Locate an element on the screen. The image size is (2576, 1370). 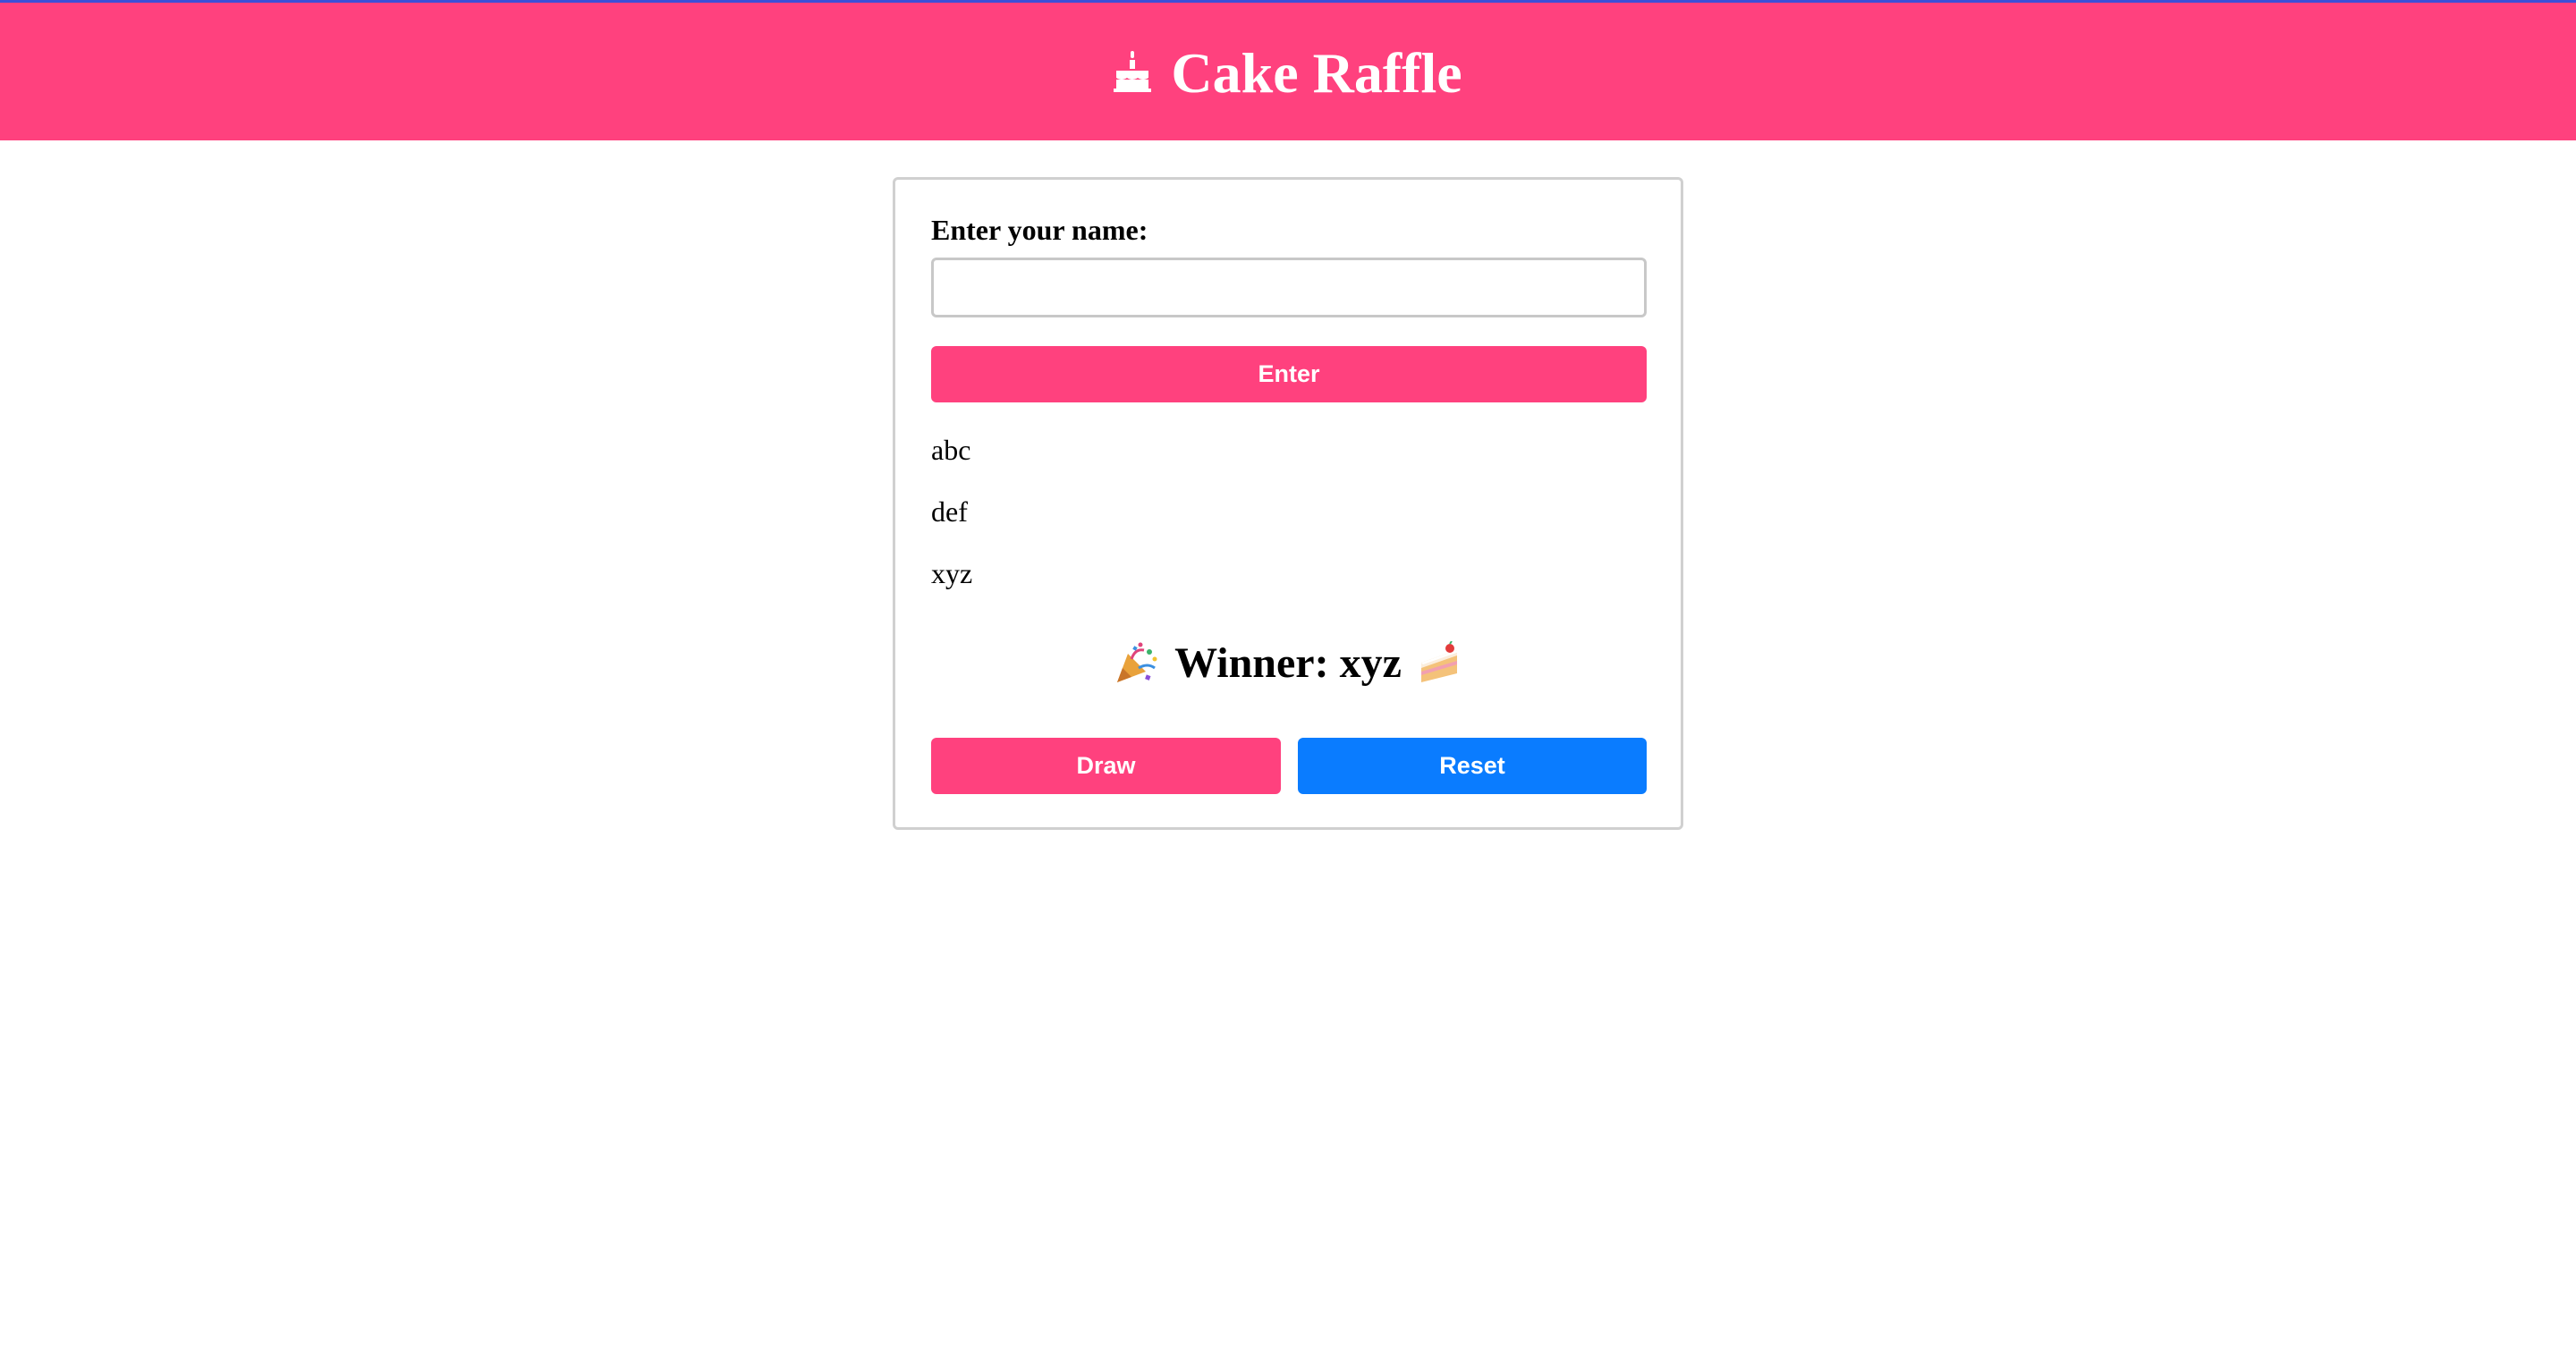
page-title: Cake Raffle is located at coordinates (1288, 73).